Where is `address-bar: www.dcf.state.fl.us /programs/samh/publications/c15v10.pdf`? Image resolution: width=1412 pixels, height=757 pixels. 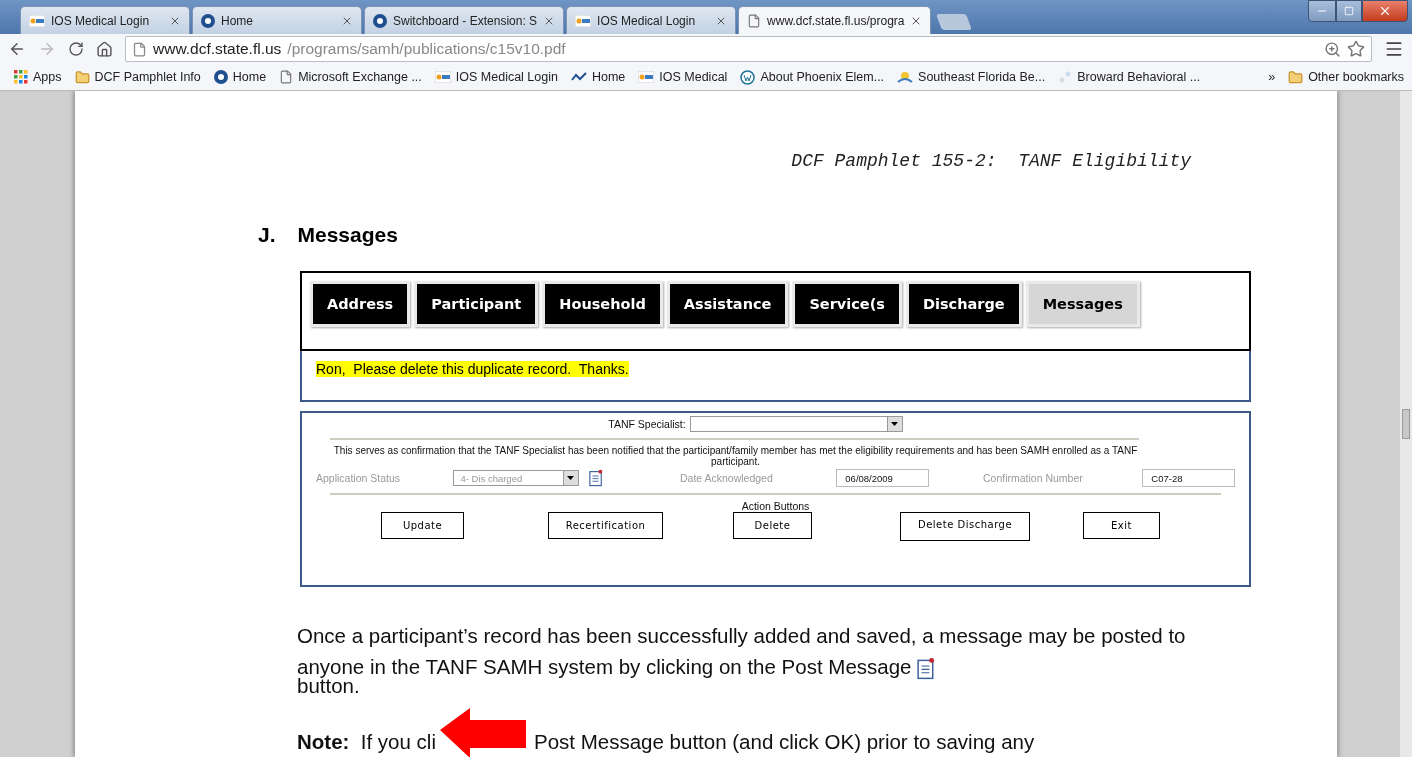
address-bar: www.dcf.state.fl.us /programs/samh/publications/c15v10.pdf is located at coordinates (748, 49).